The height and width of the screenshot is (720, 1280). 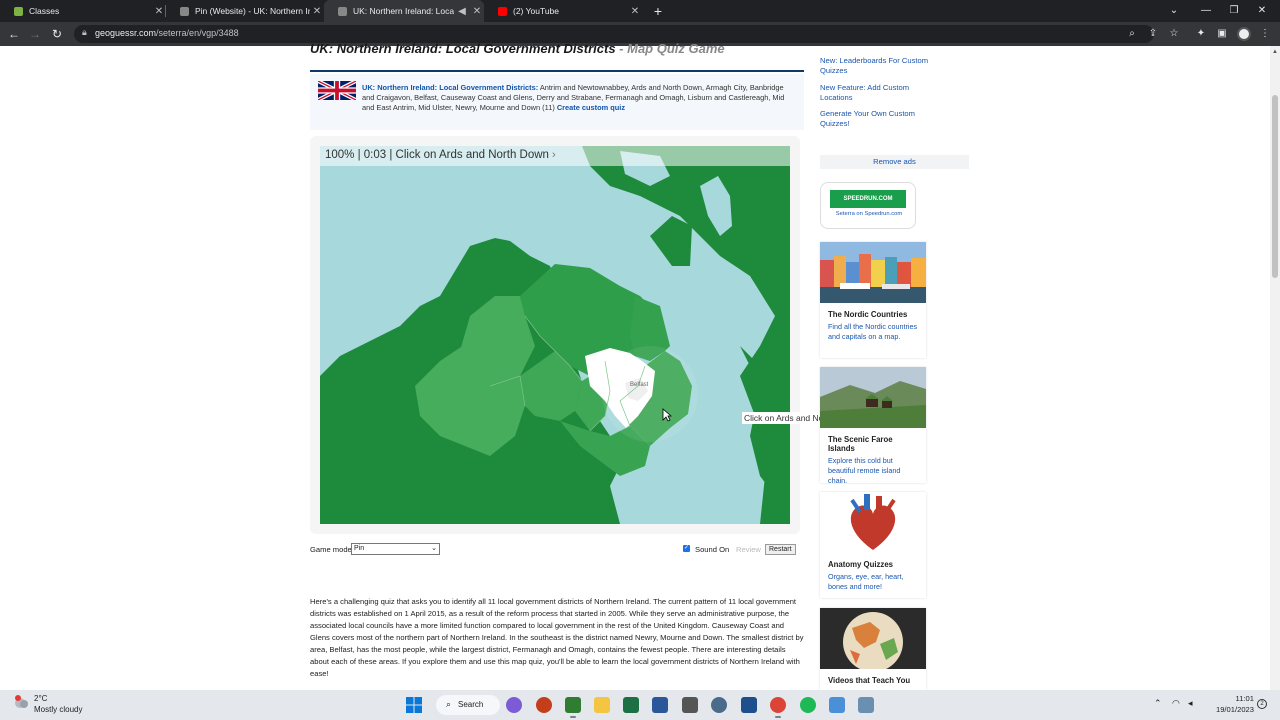 What do you see at coordinates (660, 705) in the screenshot?
I see `word-app-icon` at bounding box center [660, 705].